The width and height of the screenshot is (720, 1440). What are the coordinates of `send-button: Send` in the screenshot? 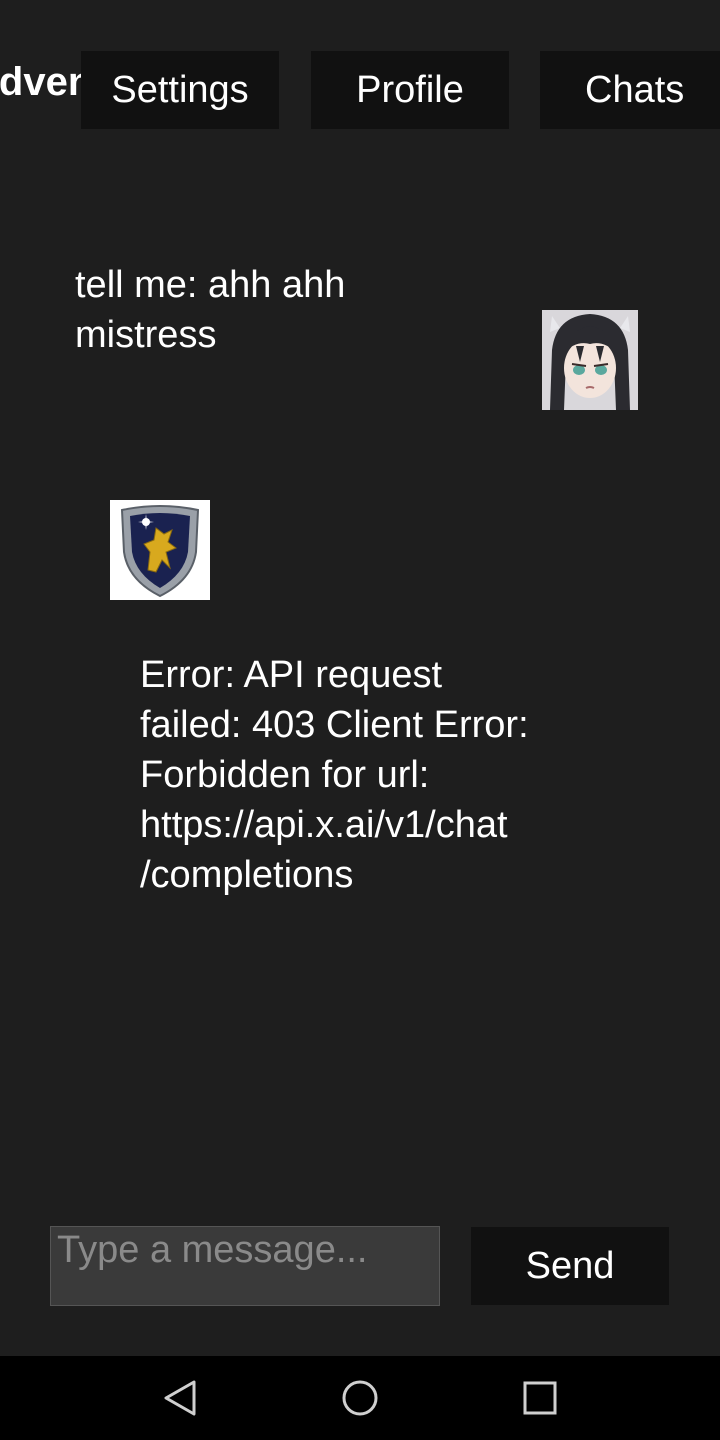 It's located at (570, 1266).